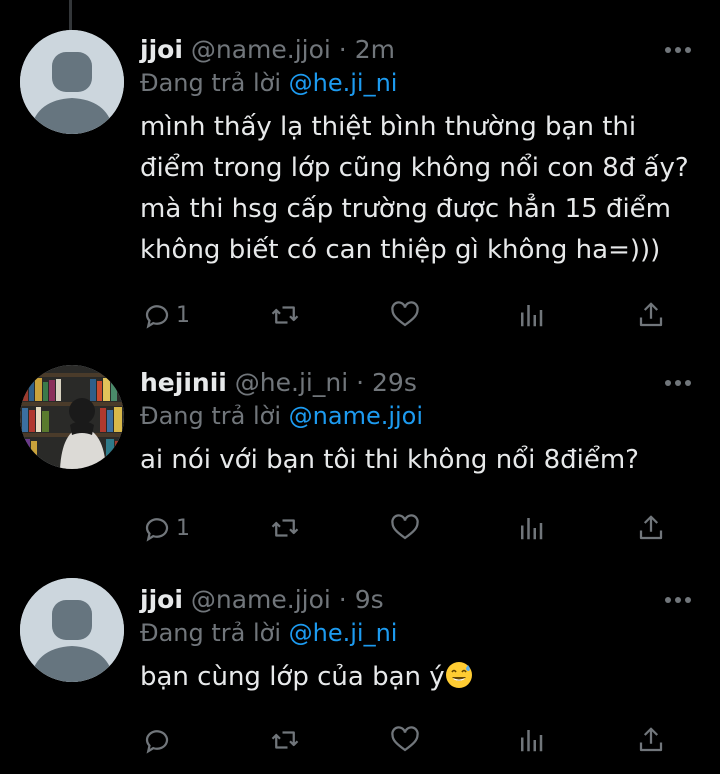  Describe the element at coordinates (375, 49) in the screenshot. I see `timestamp: 2m` at that location.